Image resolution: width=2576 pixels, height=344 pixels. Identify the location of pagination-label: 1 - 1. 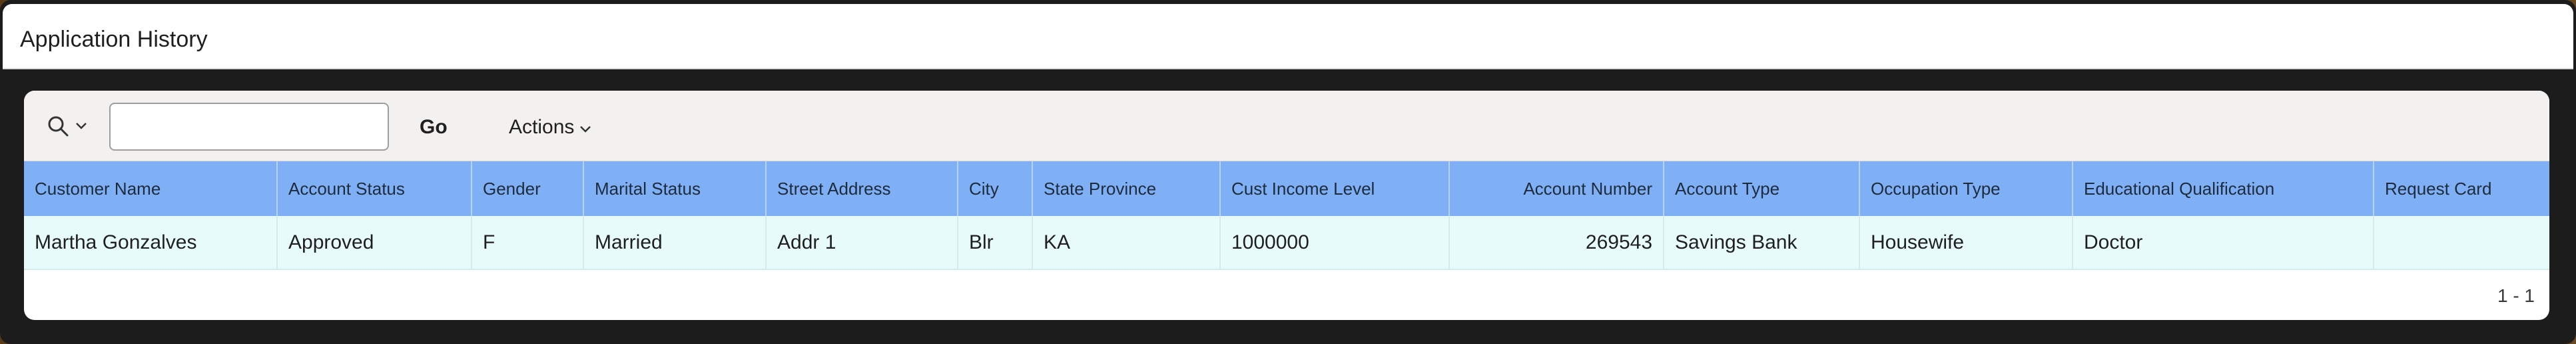
(2516, 295).